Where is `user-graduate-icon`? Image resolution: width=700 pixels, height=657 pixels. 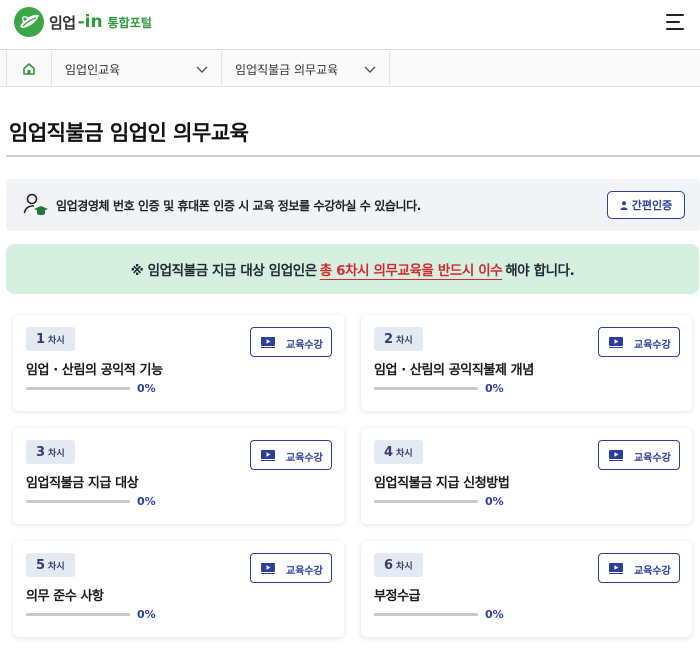 user-graduate-icon is located at coordinates (35, 204).